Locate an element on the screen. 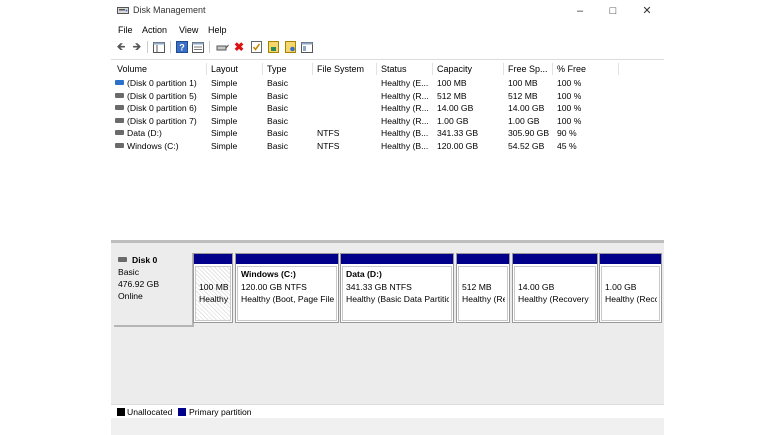 The height and width of the screenshot is (435, 775). partition-body: 100 MB Healthy is located at coordinates (213, 293).